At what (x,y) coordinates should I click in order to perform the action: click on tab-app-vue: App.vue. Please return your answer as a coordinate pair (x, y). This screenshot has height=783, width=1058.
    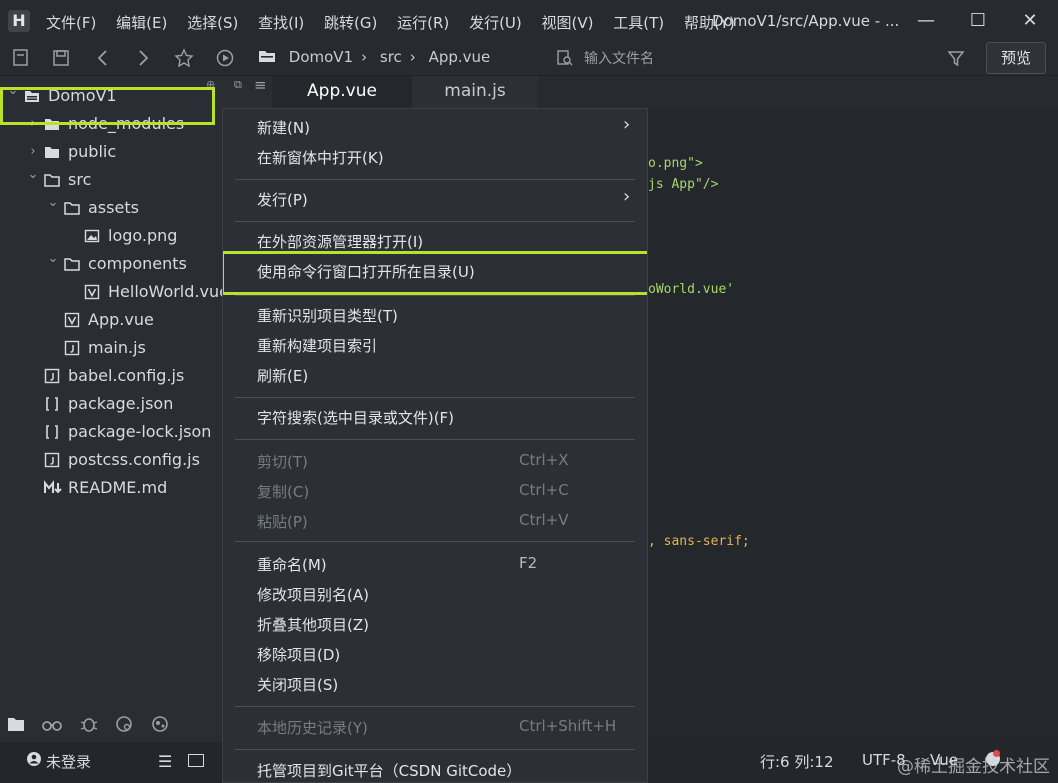
    Looking at the image, I should click on (342, 92).